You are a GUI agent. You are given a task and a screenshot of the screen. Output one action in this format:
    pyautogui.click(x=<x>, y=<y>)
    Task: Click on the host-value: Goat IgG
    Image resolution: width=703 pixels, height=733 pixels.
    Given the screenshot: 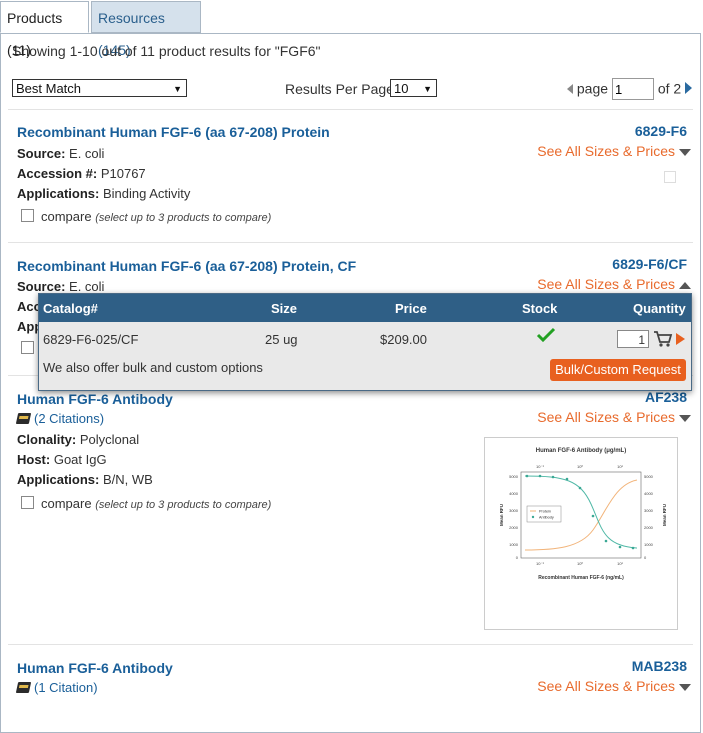 What is the action you would take?
    pyautogui.click(x=80, y=459)
    